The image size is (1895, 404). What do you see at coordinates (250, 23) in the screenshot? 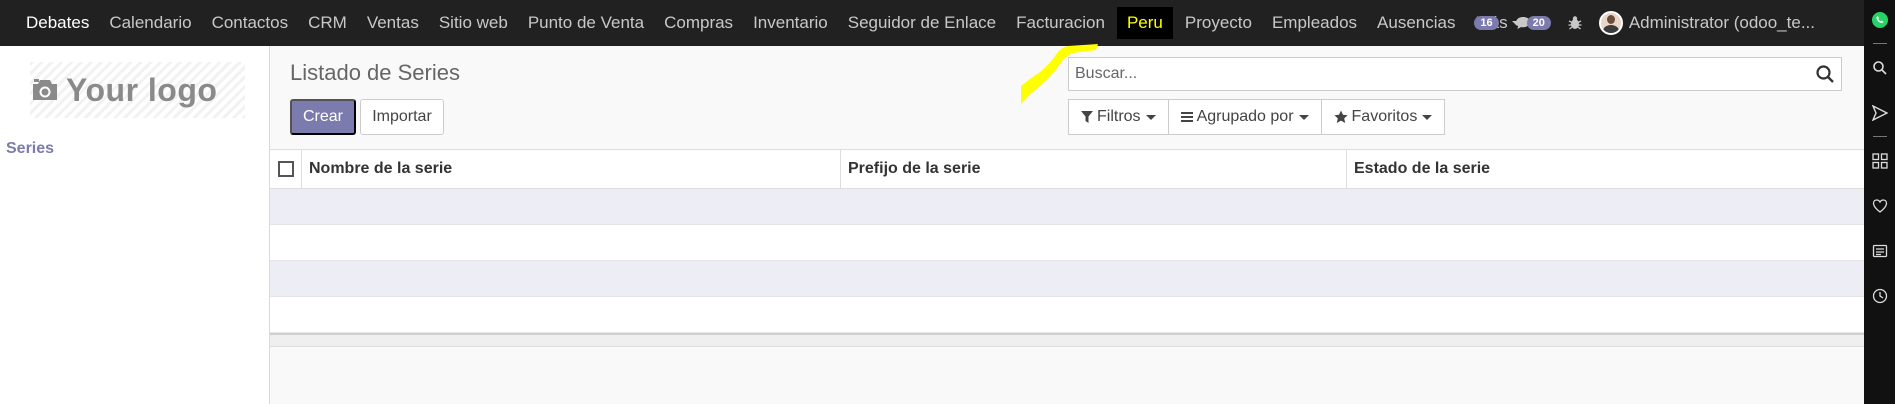
I see `nav-item-contactos: Contactos` at bounding box center [250, 23].